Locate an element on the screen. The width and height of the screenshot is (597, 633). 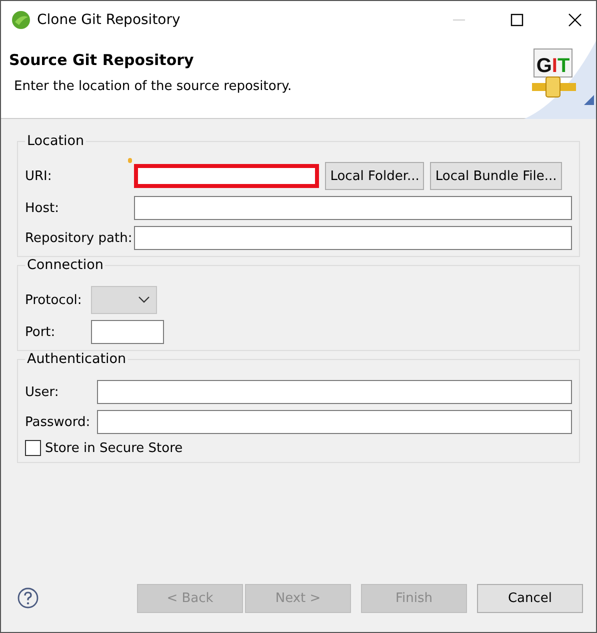
chevron-down-icon is located at coordinates (144, 300).